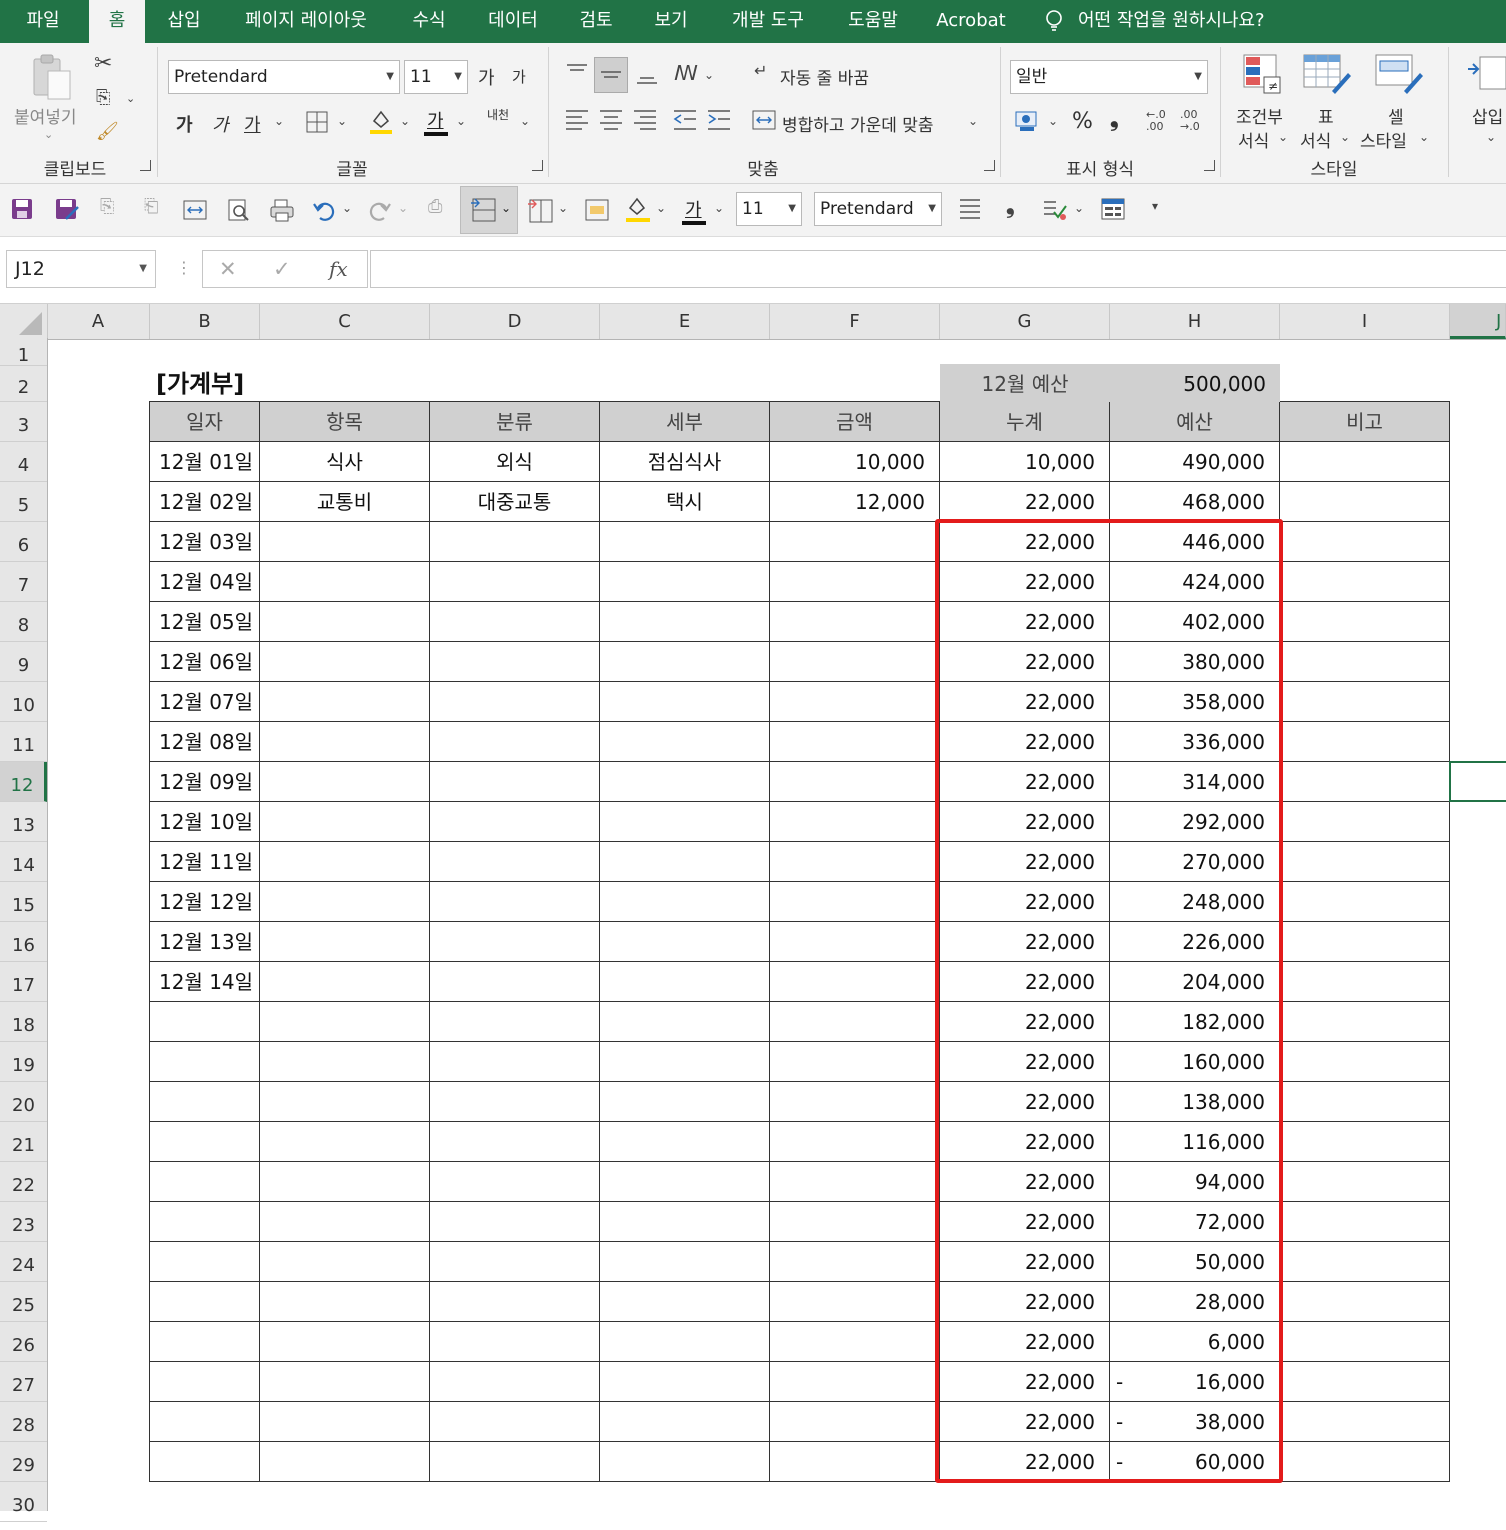 The width and height of the screenshot is (1506, 1530). Describe the element at coordinates (317, 122) in the screenshot. I see `borders-icon` at that location.